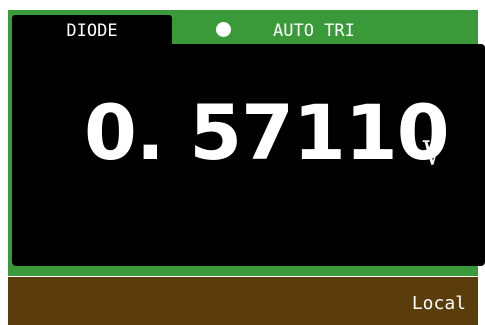  What do you see at coordinates (438, 303) in the screenshot?
I see `remote-state-label: Local` at bounding box center [438, 303].